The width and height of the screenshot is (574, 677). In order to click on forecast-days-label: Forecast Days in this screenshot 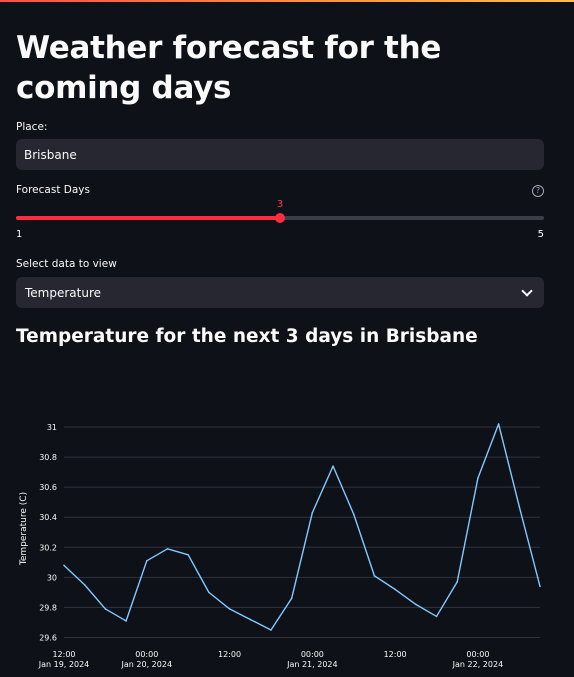, I will do `click(53, 190)`.